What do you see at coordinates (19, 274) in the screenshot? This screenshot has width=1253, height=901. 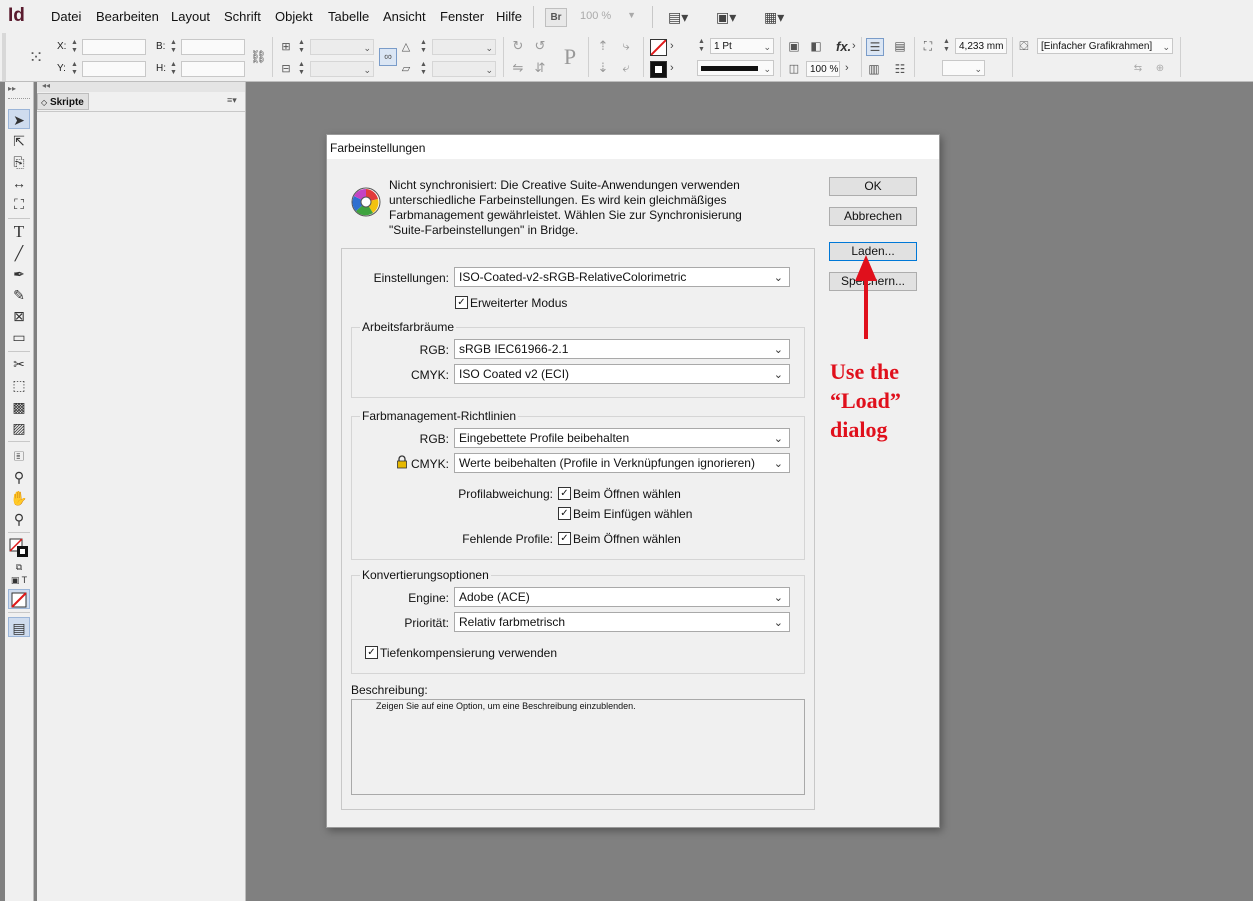 I see `pen-tool-icon: ✒` at bounding box center [19, 274].